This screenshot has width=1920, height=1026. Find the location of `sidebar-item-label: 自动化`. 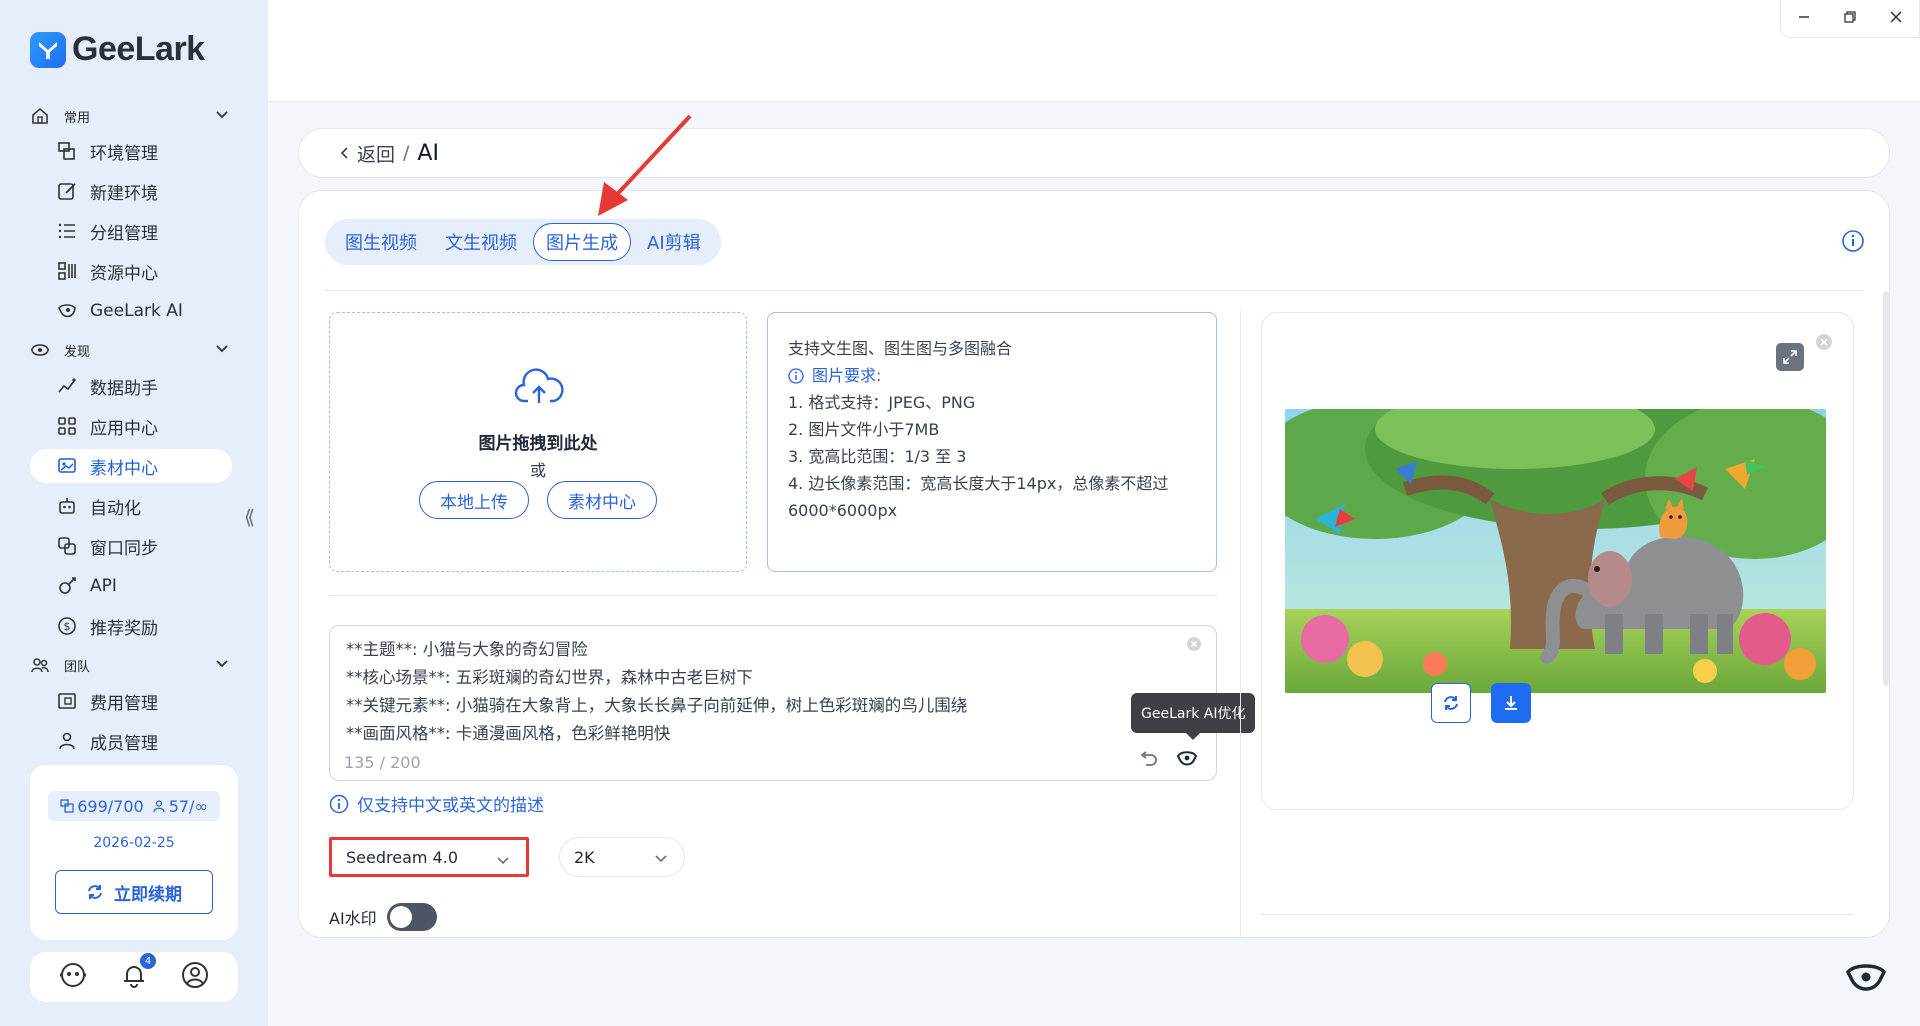

sidebar-item-label: 自动化 is located at coordinates (115, 508).